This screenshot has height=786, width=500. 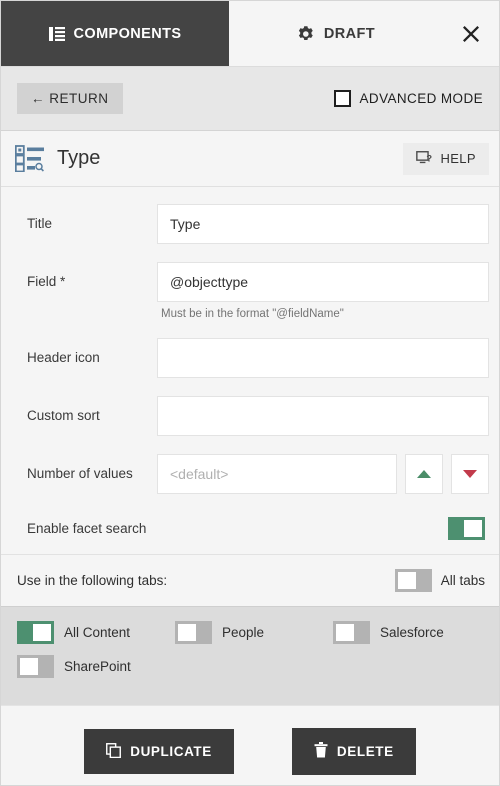 I want to click on enable-facet-search-label: Enable facet search, so click(x=87, y=528).